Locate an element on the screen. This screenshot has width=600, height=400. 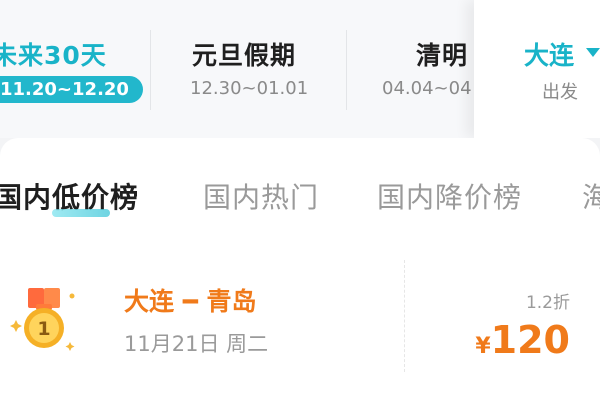
date-tab-new-year-holiday: 元旦假期 12.30~01.01 is located at coordinates (248, 69).